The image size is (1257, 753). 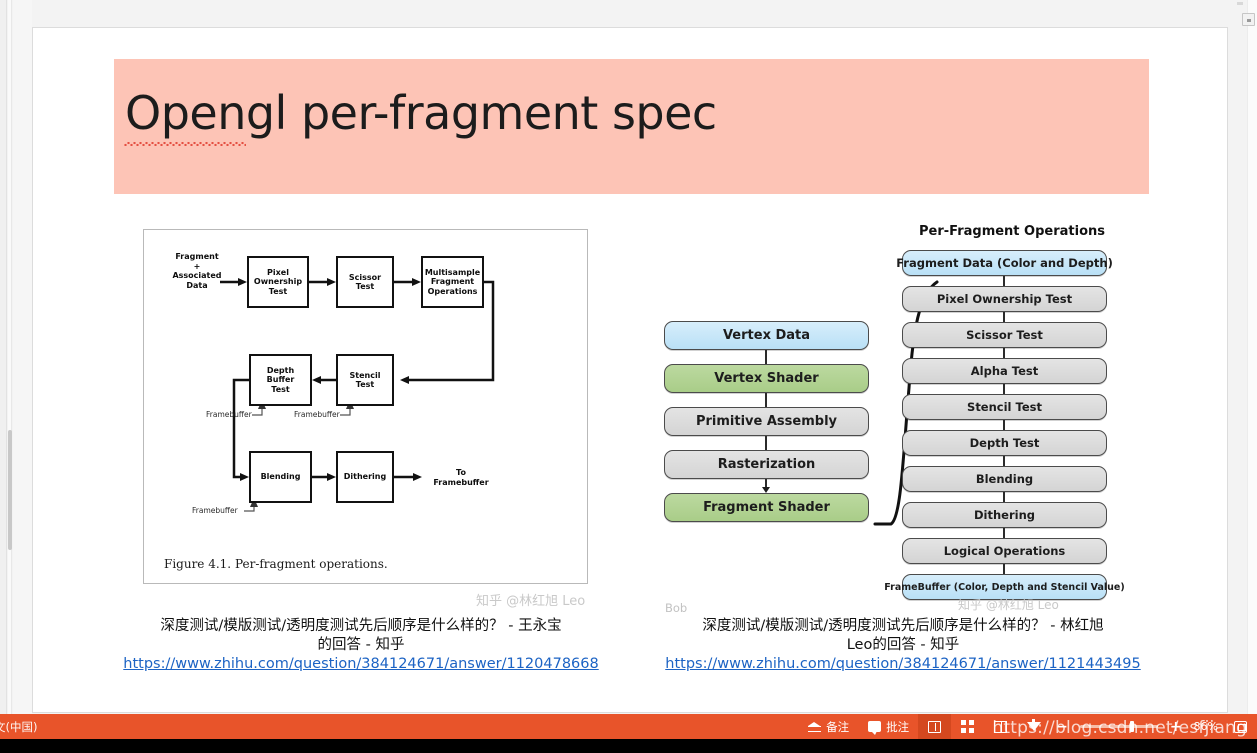 I want to click on right-caption-line-2: Leo的回答 - 知乎, so click(x=903, y=644).